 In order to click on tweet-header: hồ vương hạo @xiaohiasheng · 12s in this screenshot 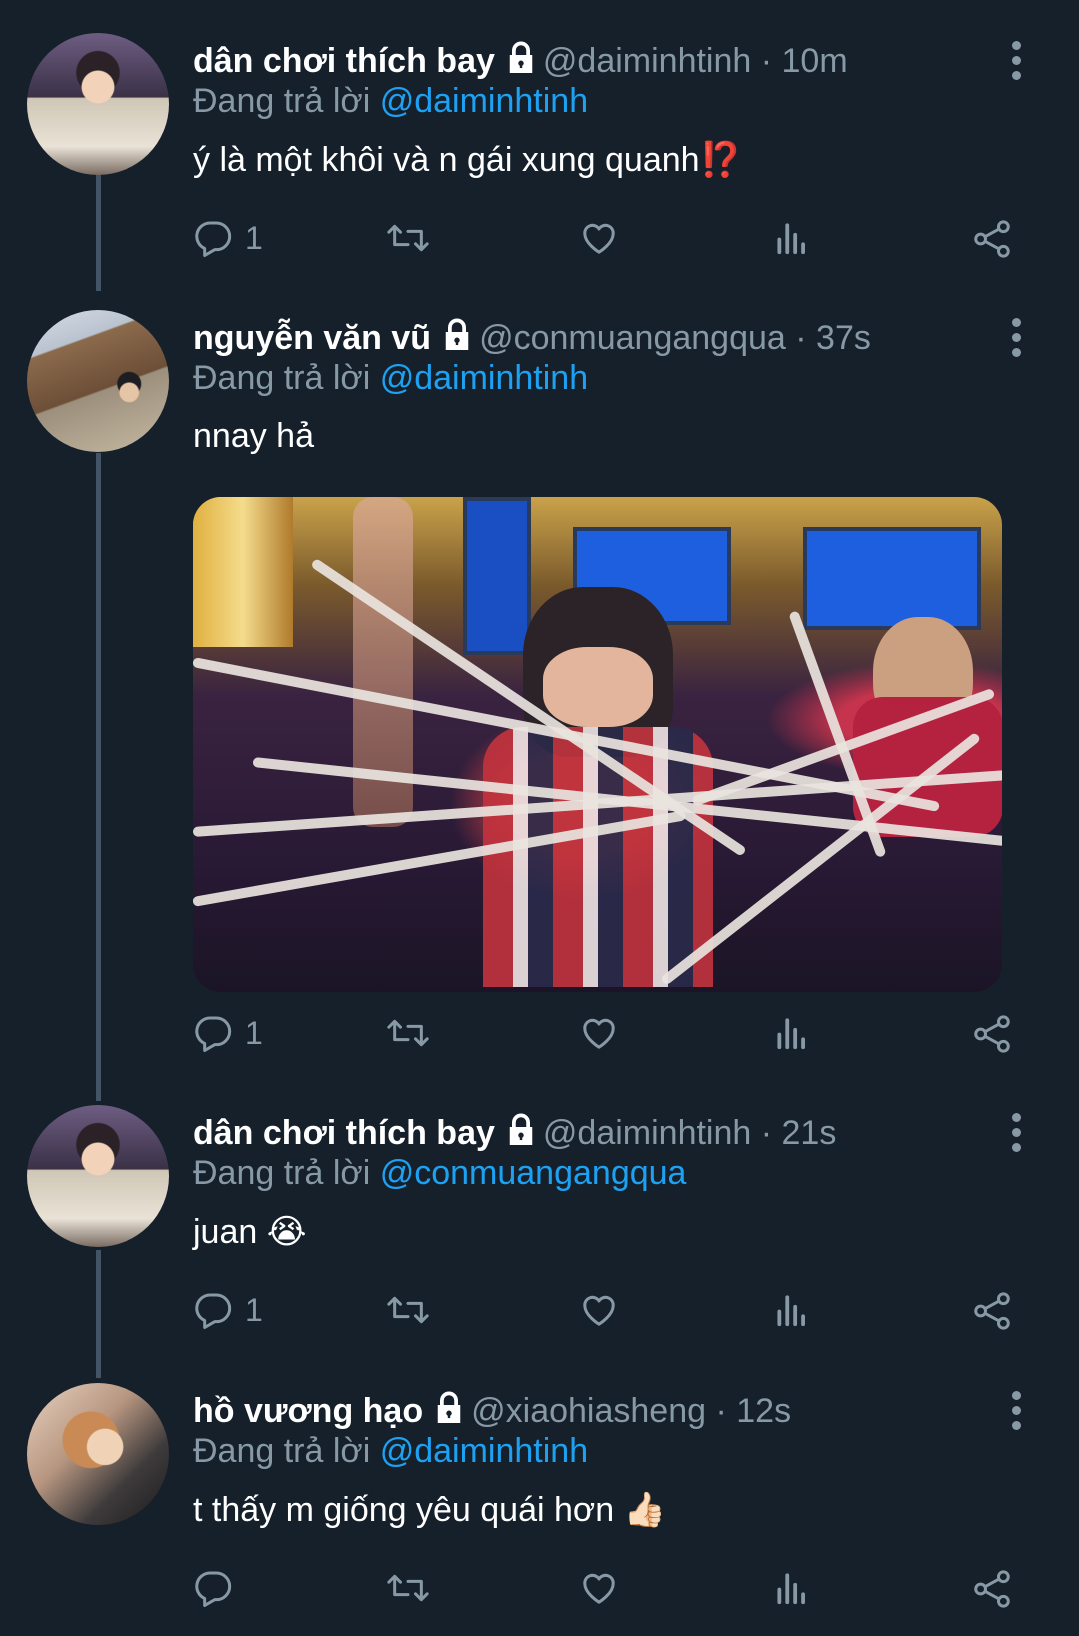, I will do `click(492, 1412)`.